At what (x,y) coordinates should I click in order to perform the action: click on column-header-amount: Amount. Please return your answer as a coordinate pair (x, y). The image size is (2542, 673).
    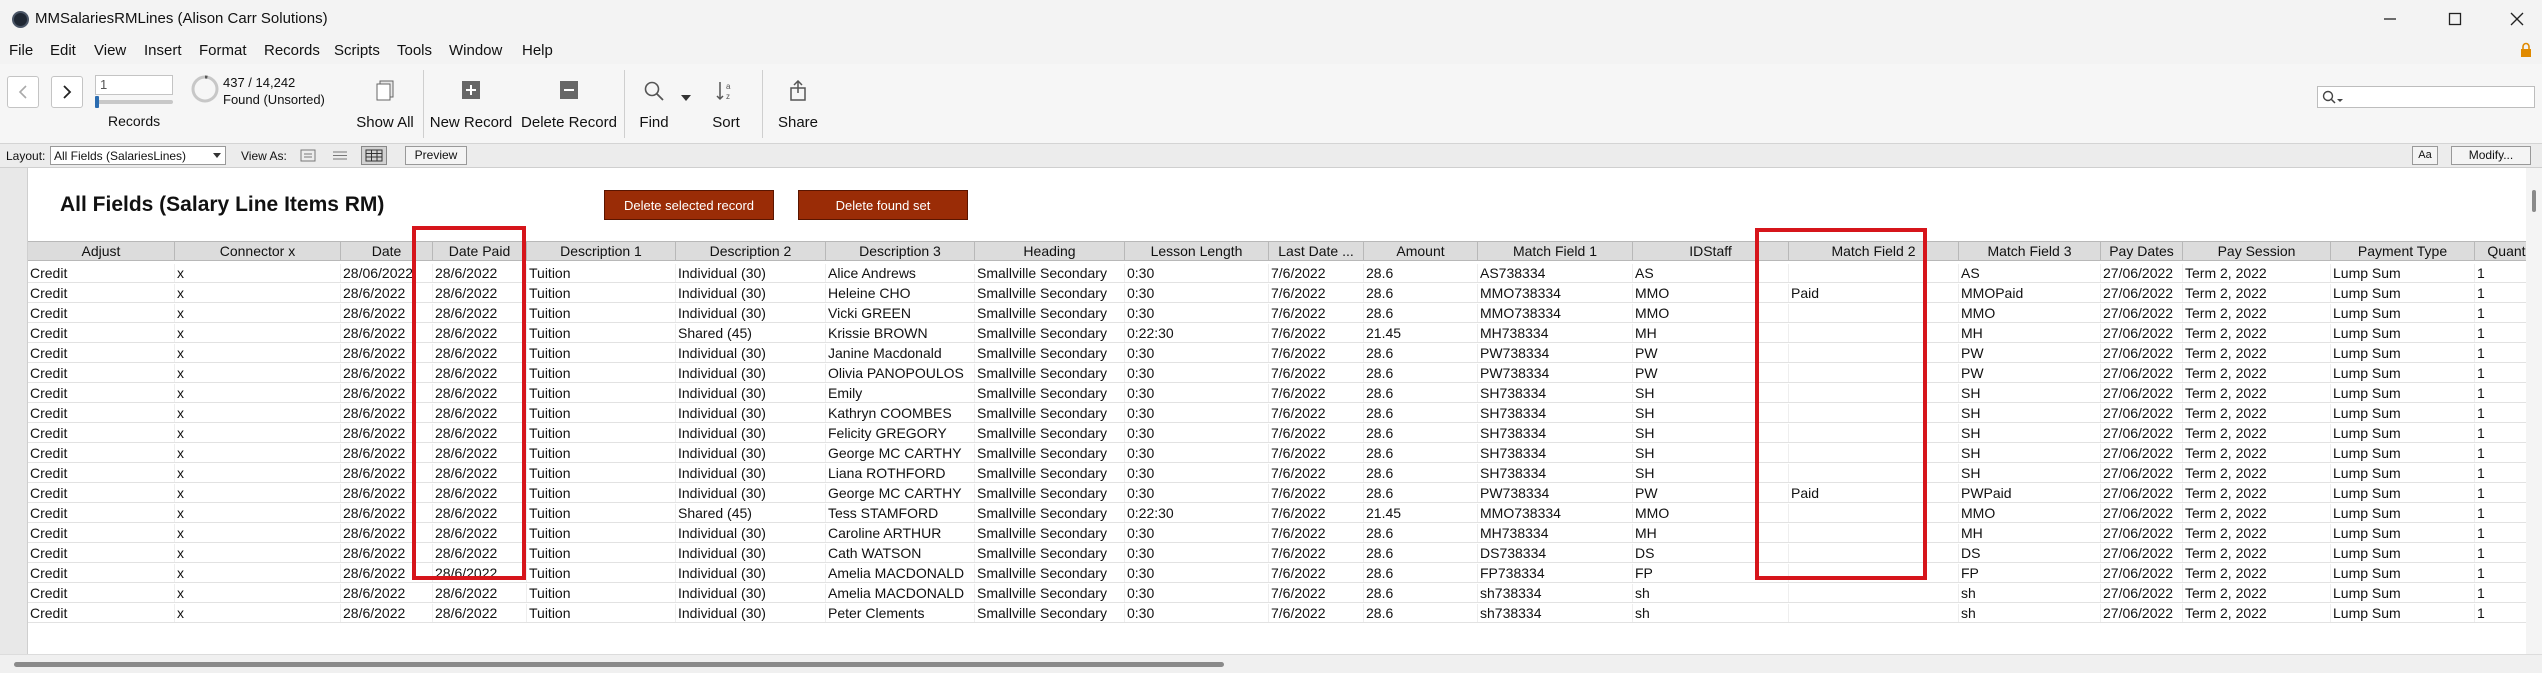
    Looking at the image, I should click on (1421, 251).